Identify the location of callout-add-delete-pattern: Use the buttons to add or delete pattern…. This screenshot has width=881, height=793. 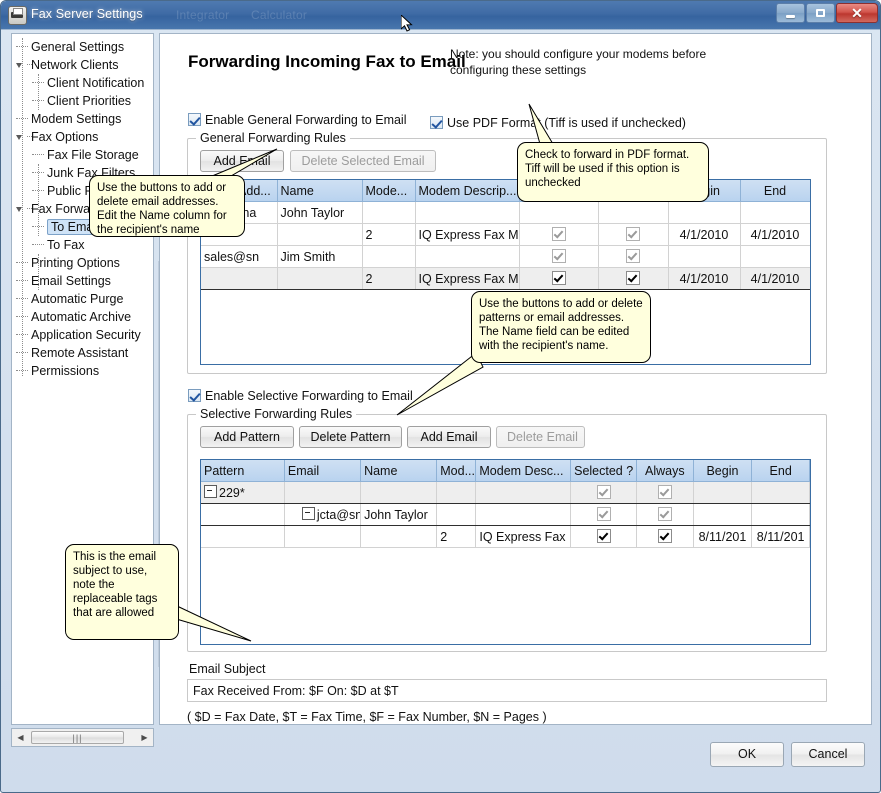
(561, 327).